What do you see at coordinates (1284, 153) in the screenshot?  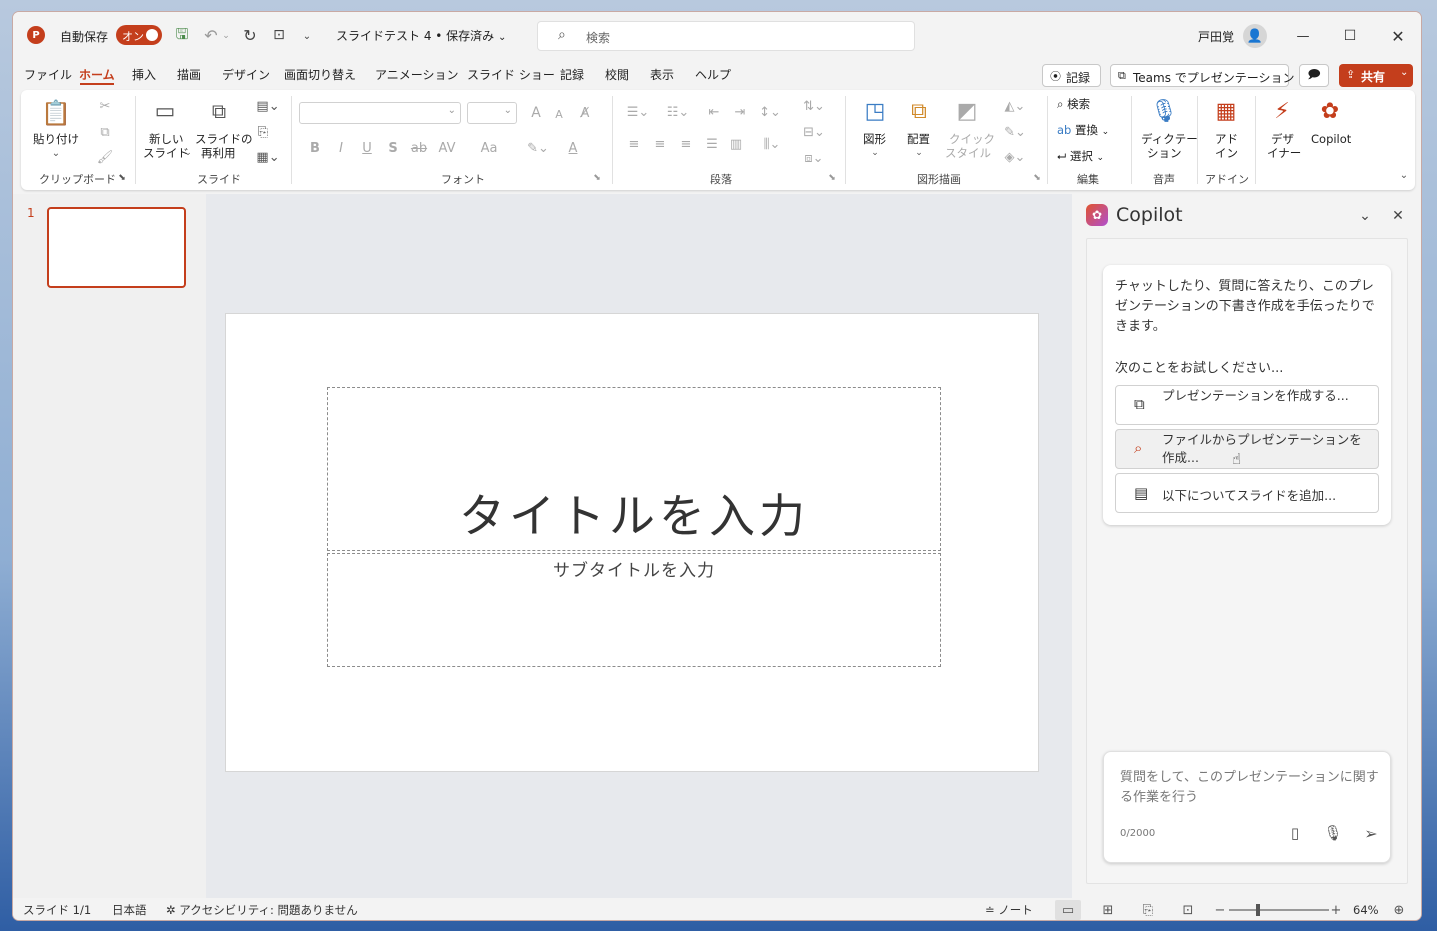 I see `designer-label-2: イナー` at bounding box center [1284, 153].